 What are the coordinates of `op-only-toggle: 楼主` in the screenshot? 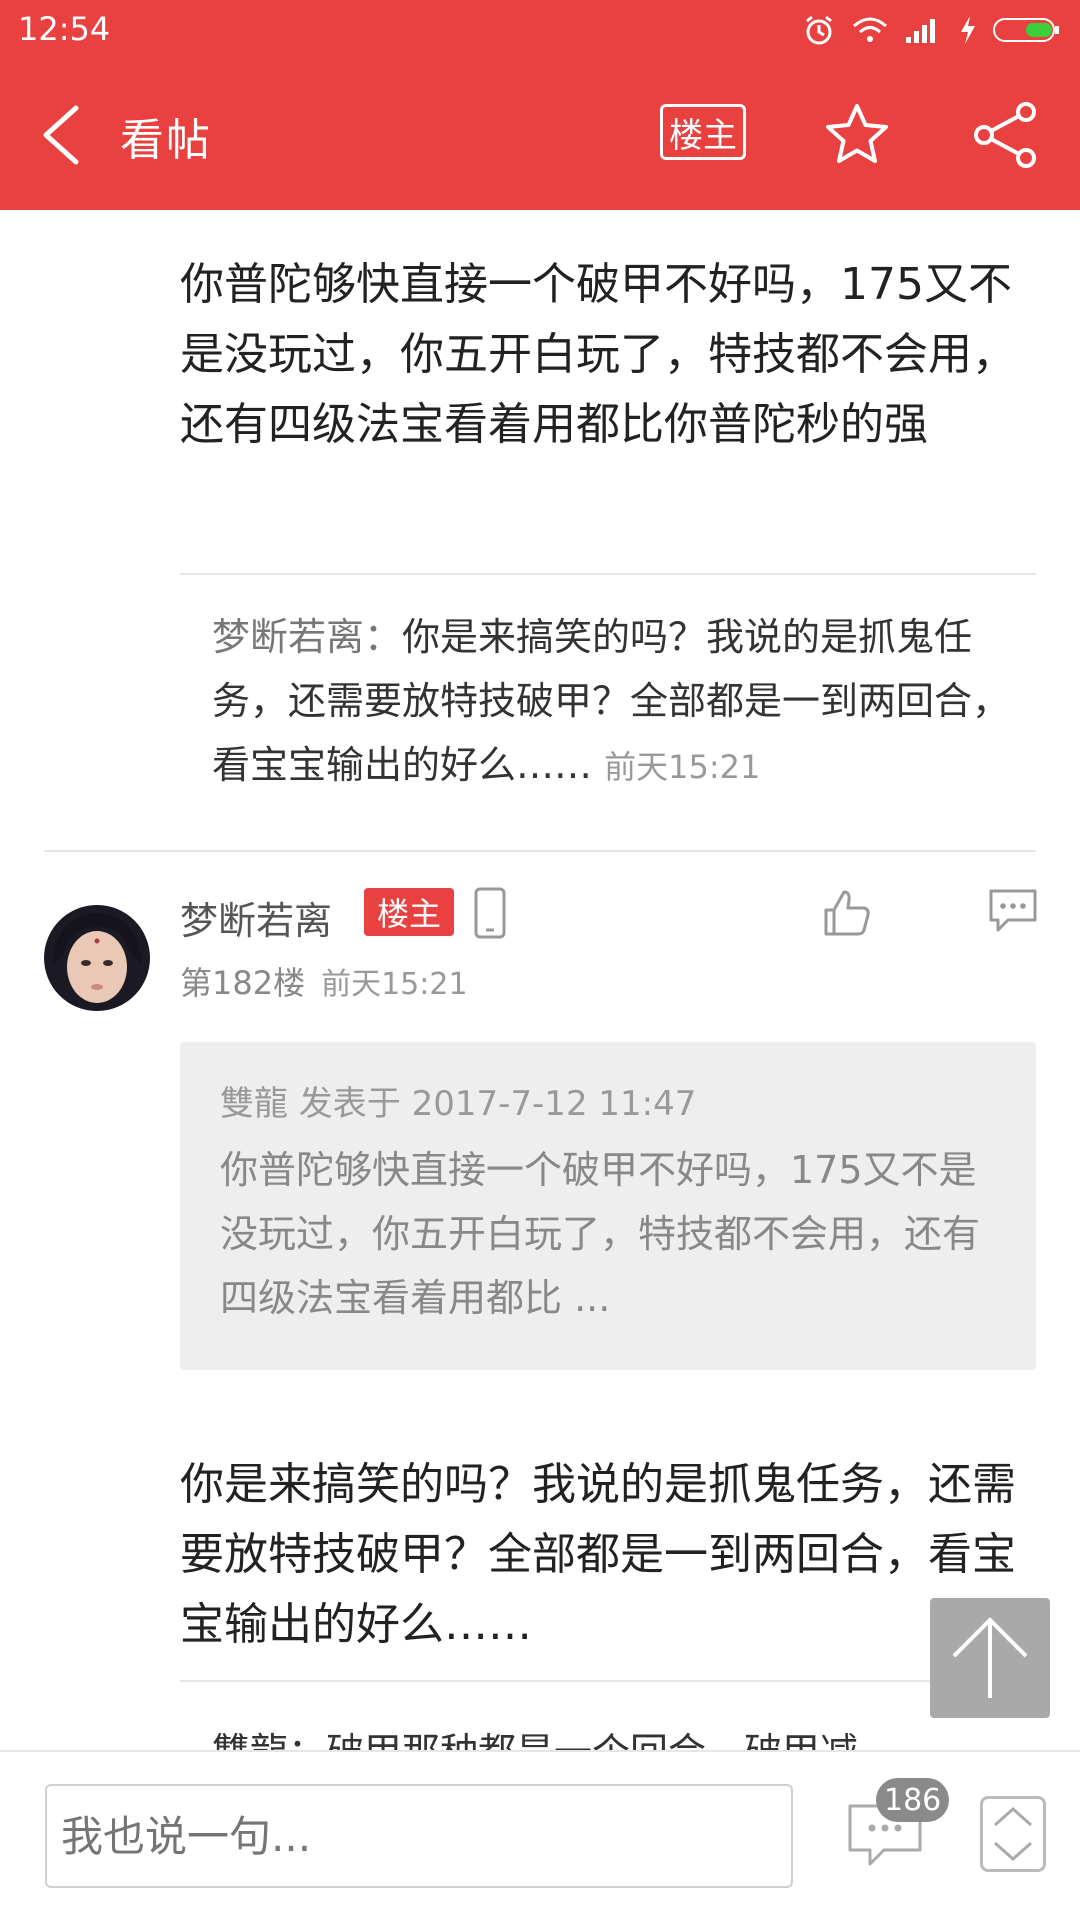 It's located at (703, 132).